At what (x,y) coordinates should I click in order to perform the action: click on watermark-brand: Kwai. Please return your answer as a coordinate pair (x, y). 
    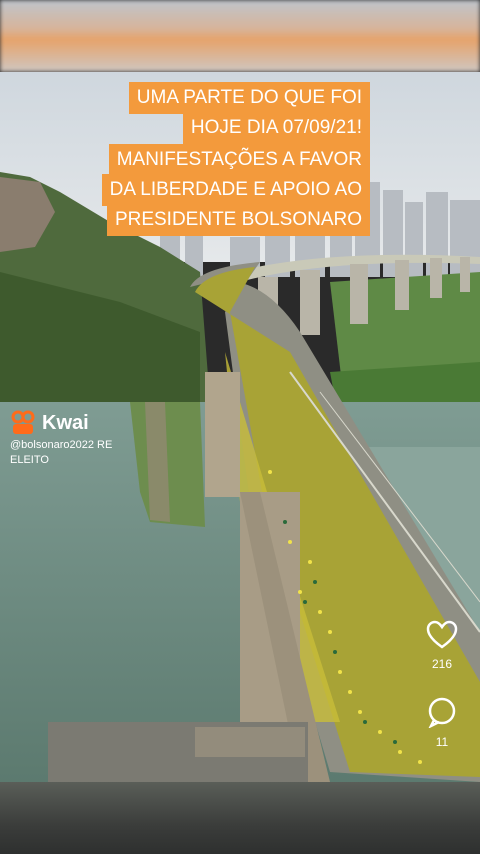
    Looking at the image, I should click on (65, 422).